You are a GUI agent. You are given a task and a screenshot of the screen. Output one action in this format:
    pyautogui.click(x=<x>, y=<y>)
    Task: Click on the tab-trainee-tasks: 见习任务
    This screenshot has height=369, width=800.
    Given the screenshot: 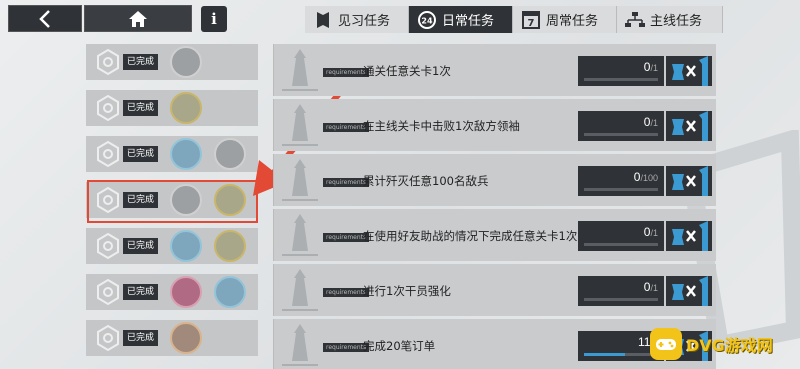 What is the action you would take?
    pyautogui.click(x=357, y=19)
    